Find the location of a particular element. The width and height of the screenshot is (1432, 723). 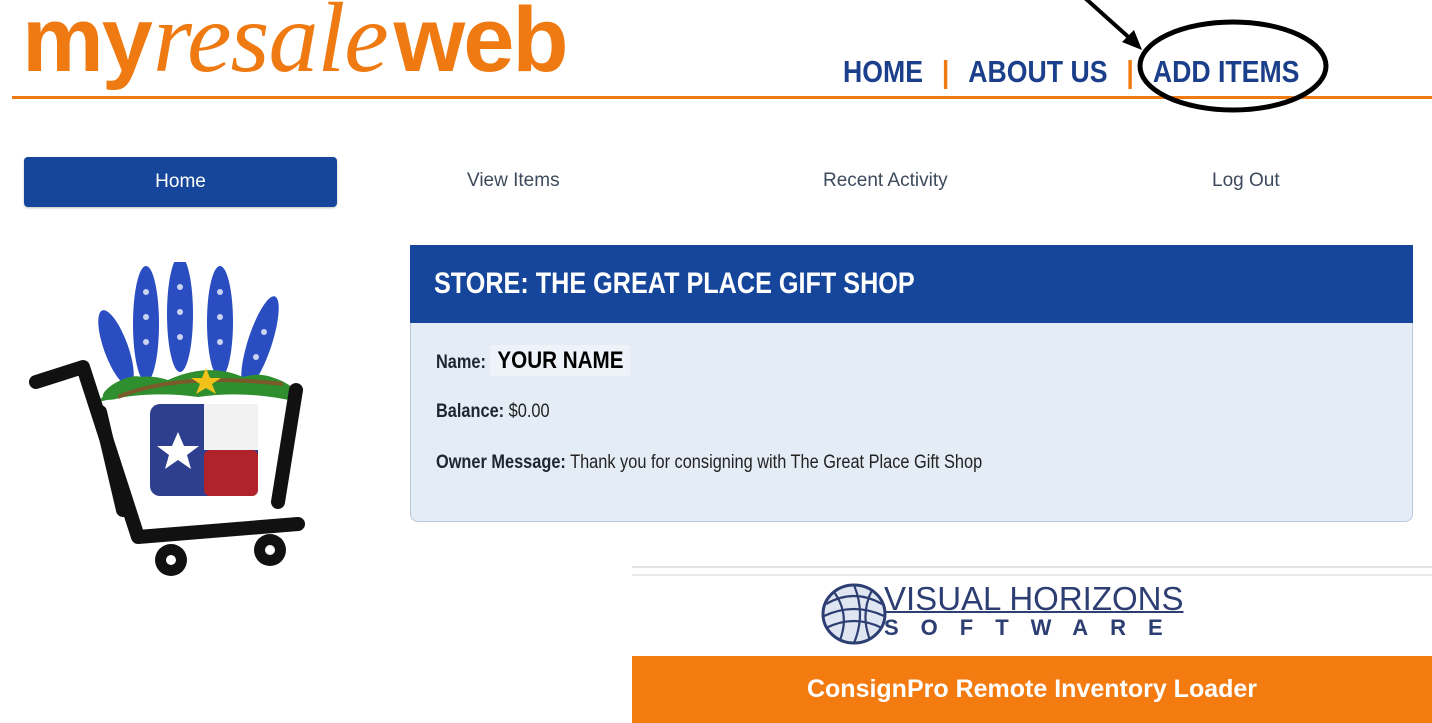

banner-text: ConsignPro Remote Inventory Loader is located at coordinates (1032, 689).